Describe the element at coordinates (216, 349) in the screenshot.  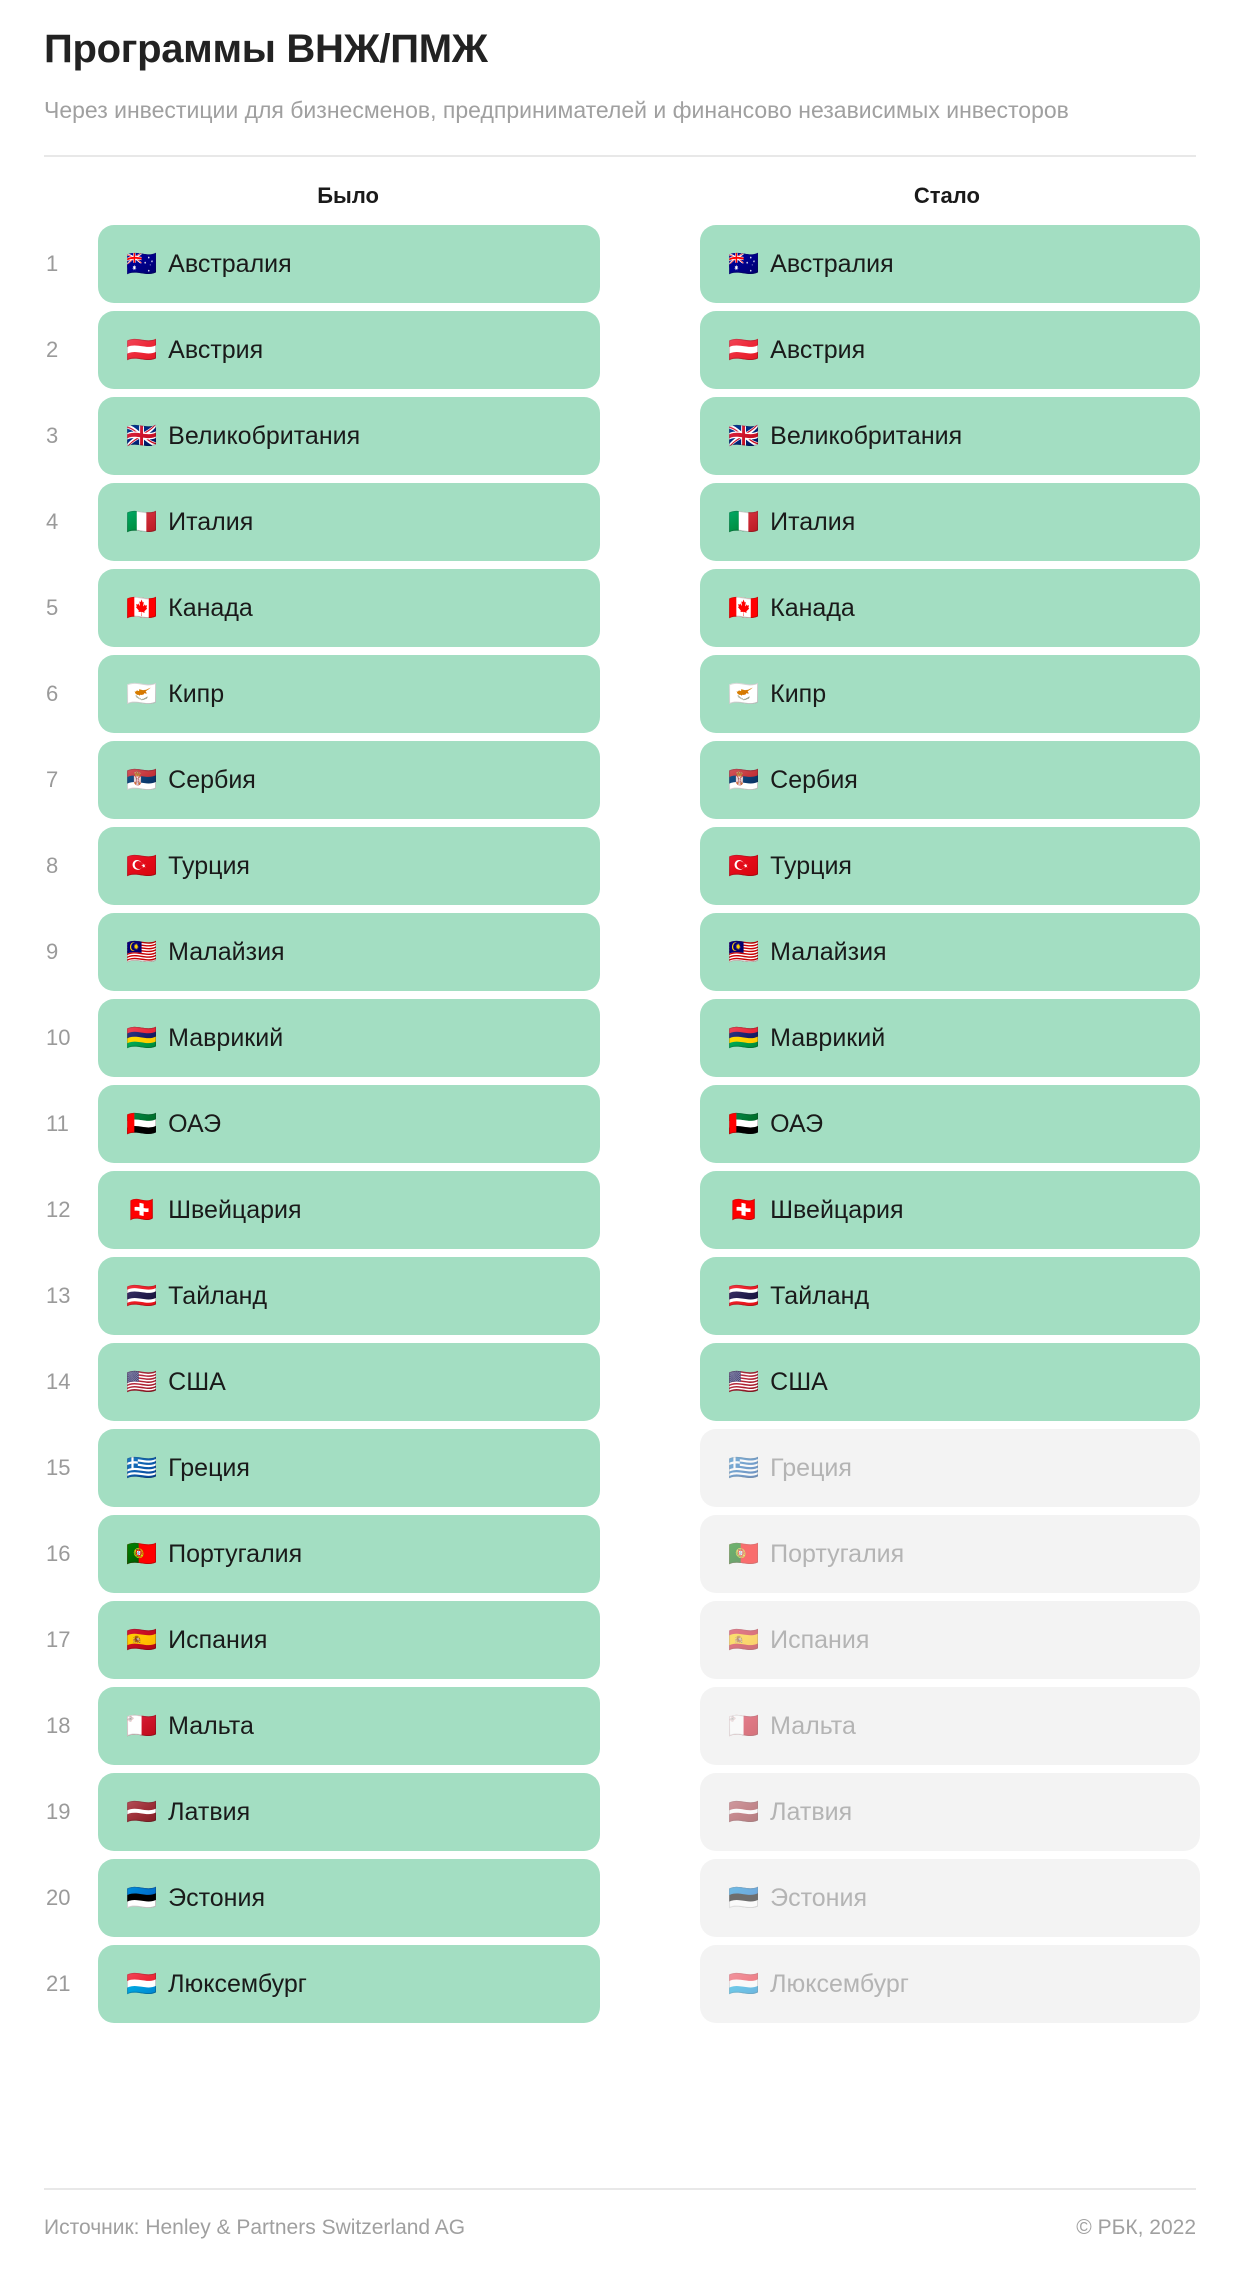
I see `country-name: Австрия` at that location.